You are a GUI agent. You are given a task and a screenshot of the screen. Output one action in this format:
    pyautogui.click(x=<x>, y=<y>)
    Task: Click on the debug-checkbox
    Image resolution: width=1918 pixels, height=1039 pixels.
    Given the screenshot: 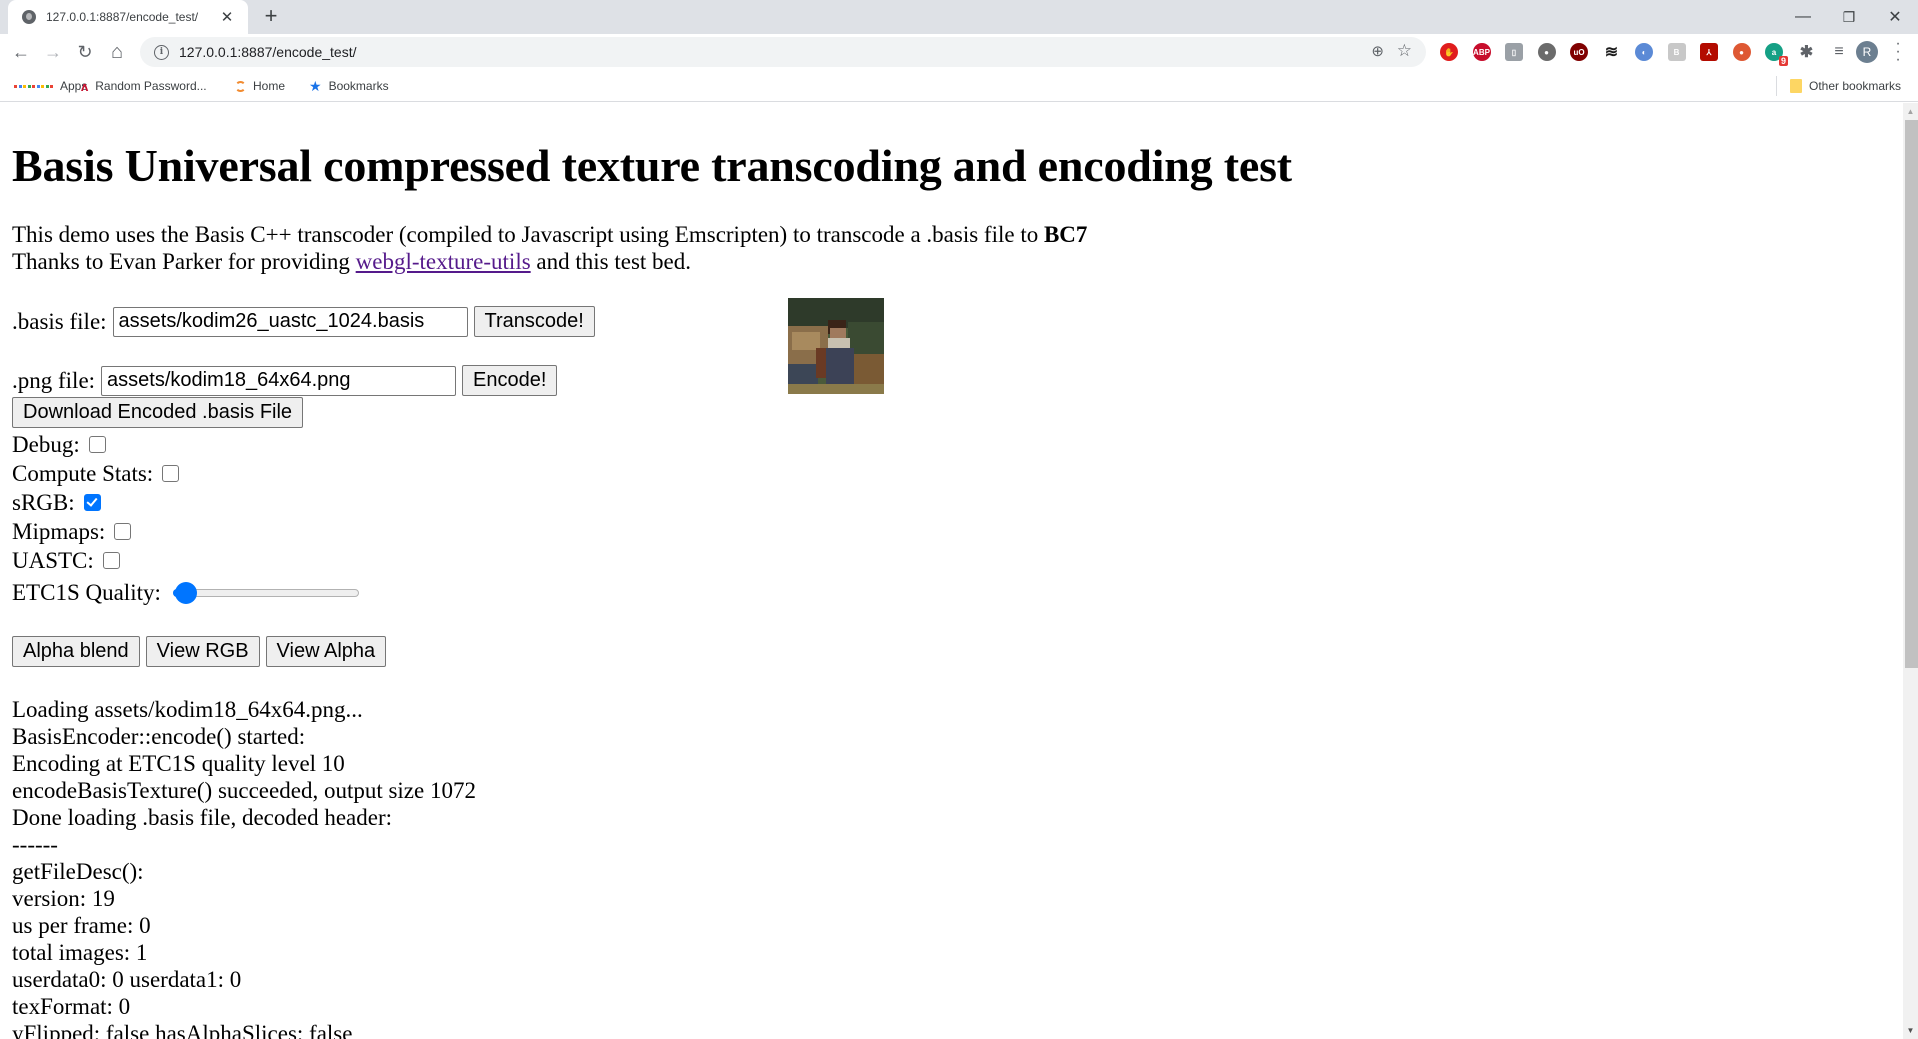 What is the action you would take?
    pyautogui.click(x=97, y=444)
    